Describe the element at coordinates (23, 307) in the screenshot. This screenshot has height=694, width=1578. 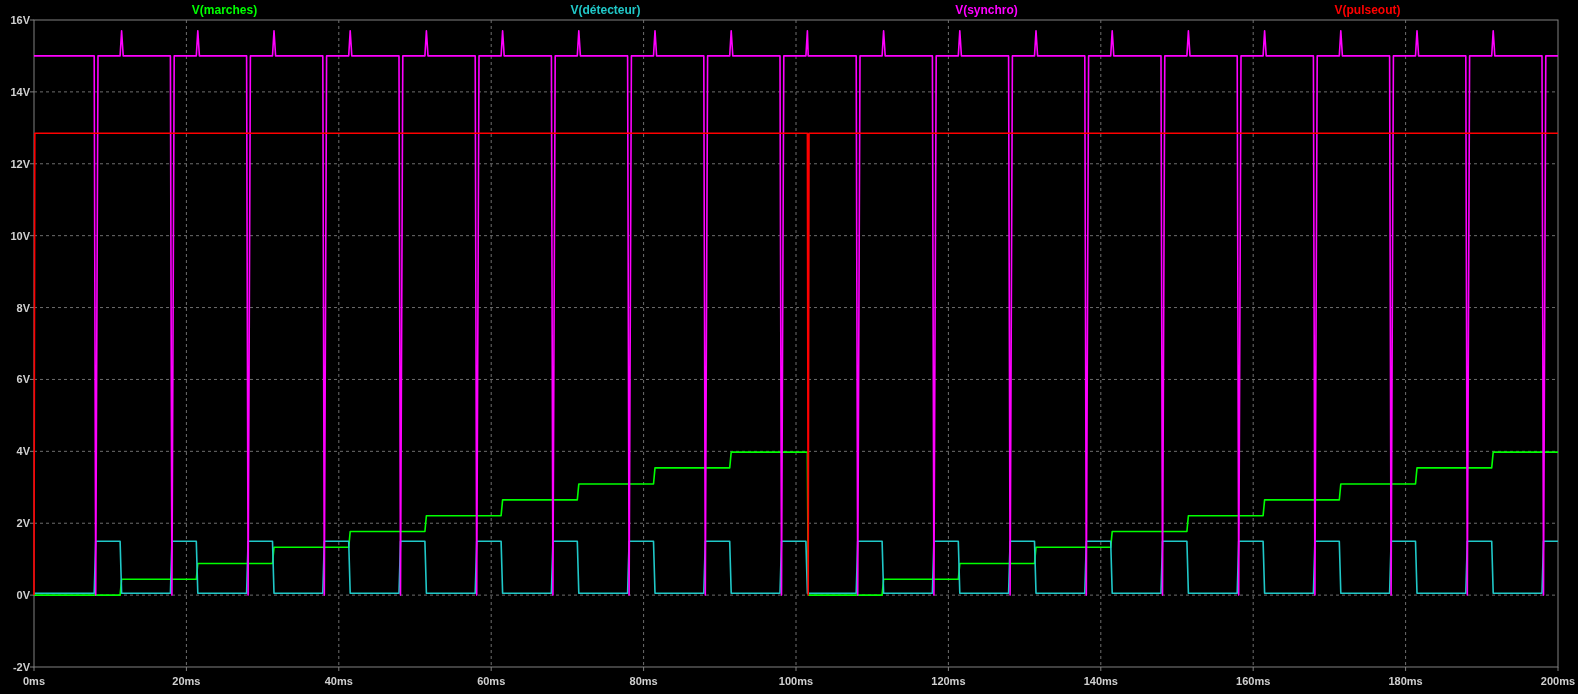
I see `axis-tick-label: 8V` at that location.